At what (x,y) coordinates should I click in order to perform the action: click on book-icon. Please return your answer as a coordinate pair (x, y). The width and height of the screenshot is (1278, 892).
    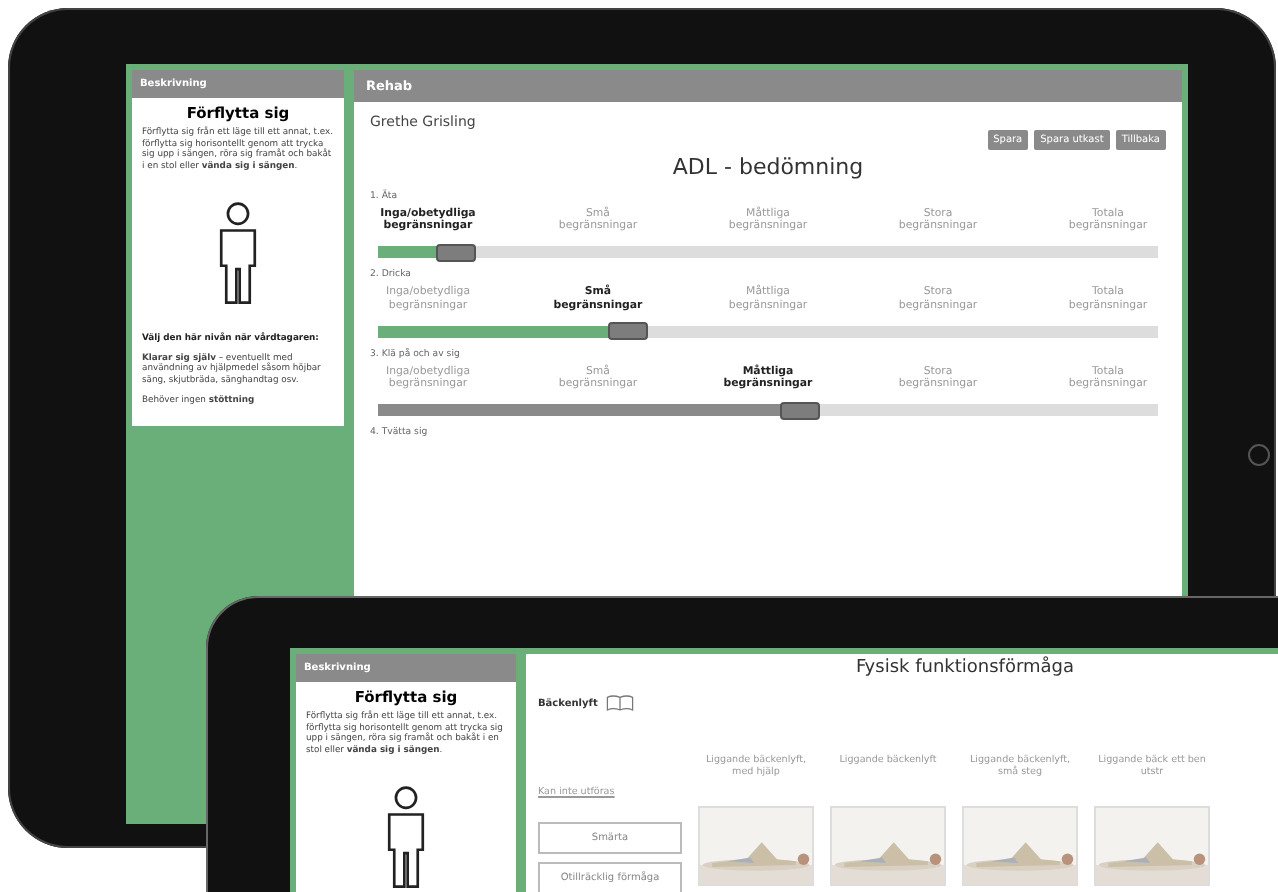
    Looking at the image, I should click on (619, 703).